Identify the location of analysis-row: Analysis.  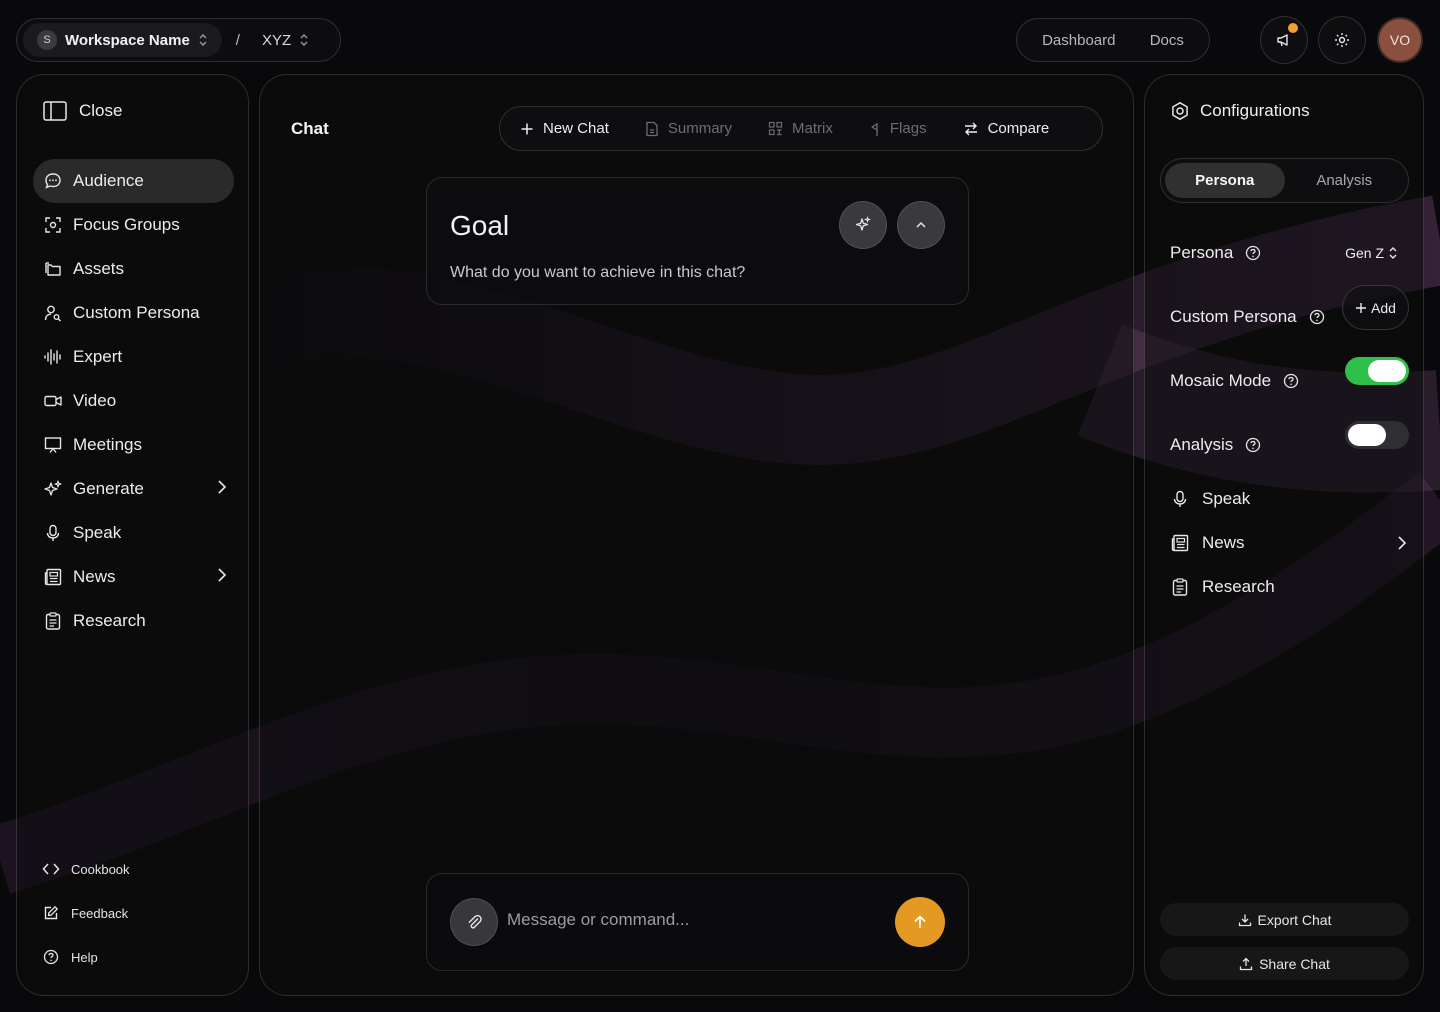
(1289, 438).